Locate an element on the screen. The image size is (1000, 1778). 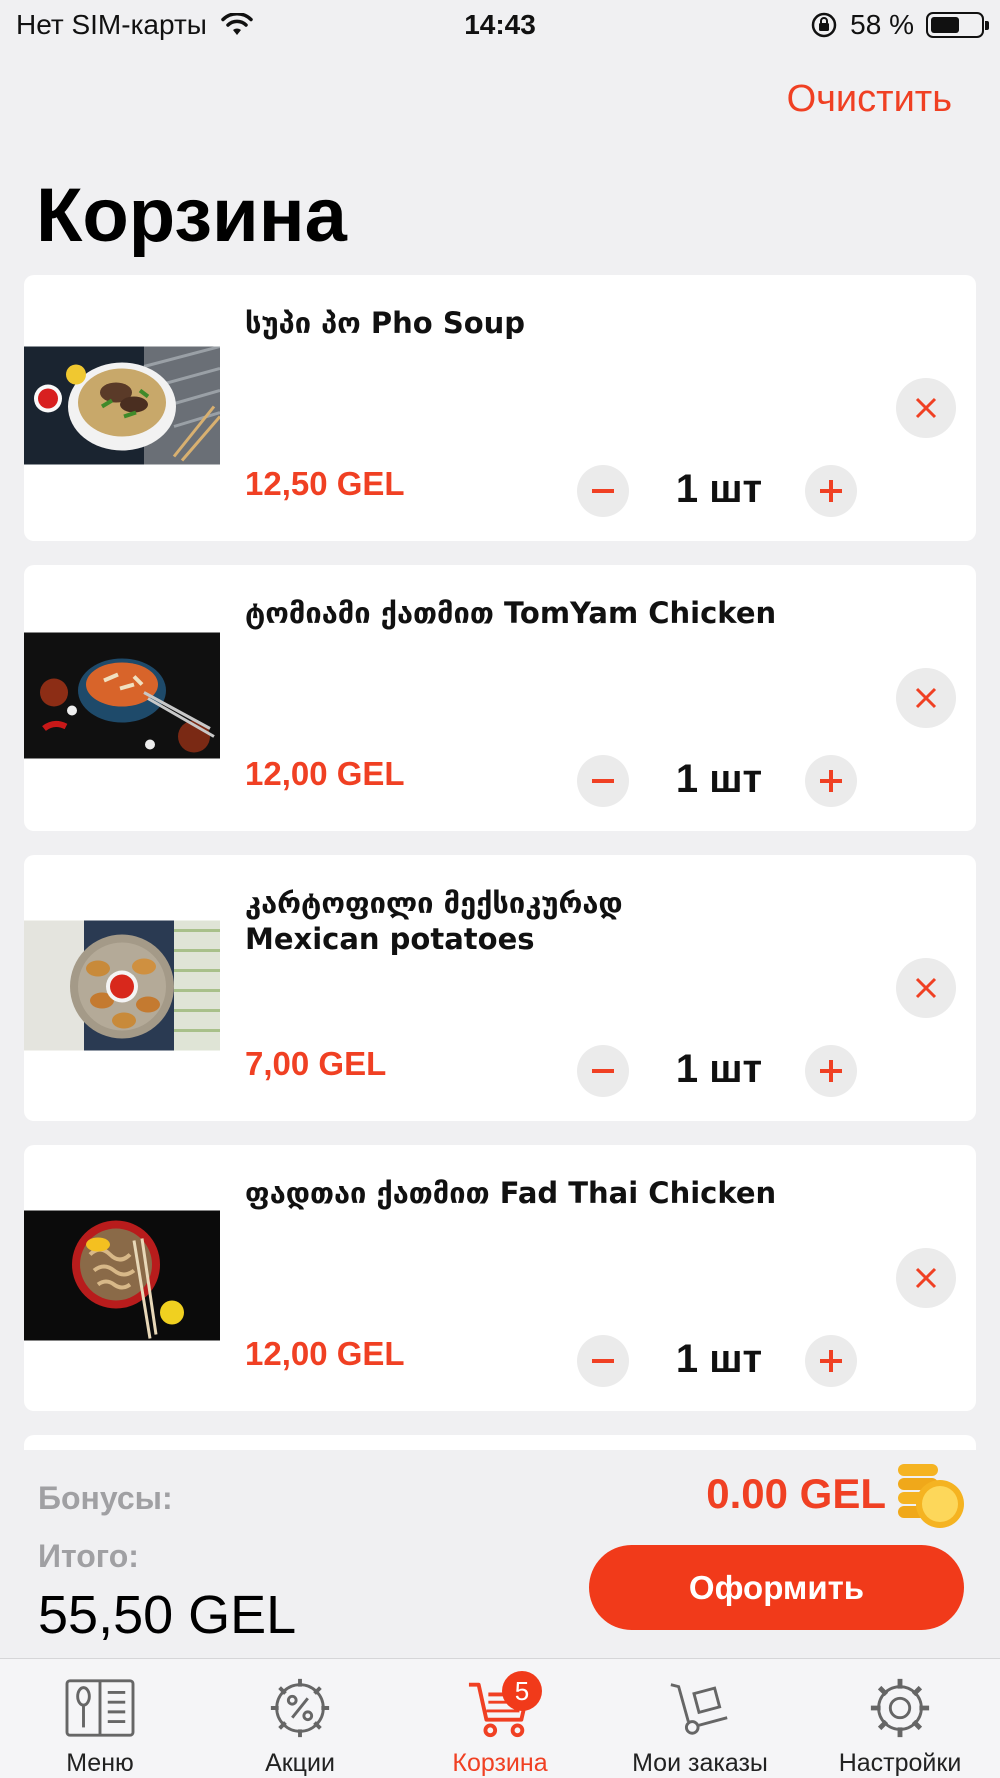
item-name: ფადთაი ქათმით Fad Thai Chicken is located at coordinates (511, 1193).